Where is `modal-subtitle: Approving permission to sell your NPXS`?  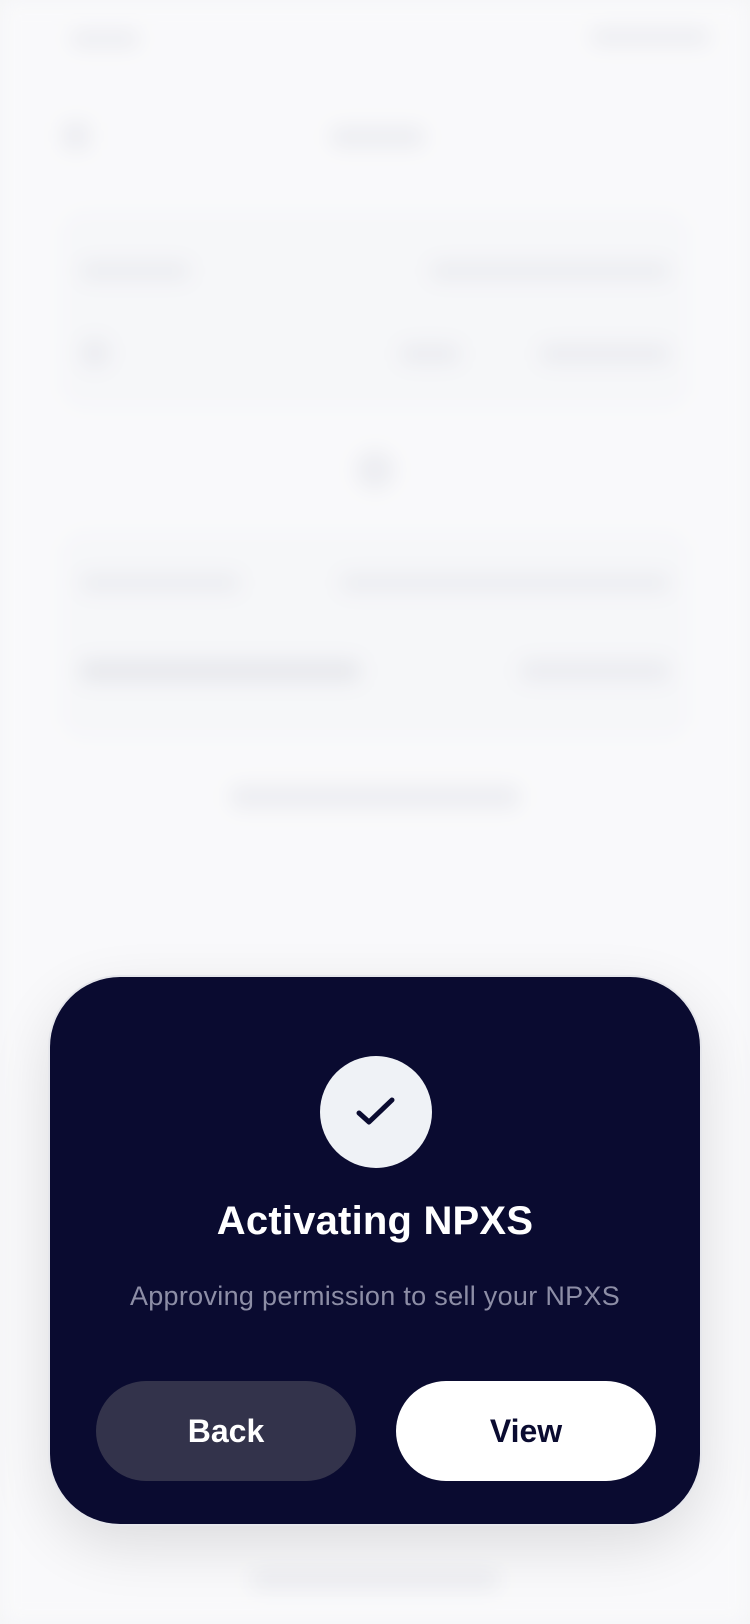 modal-subtitle: Approving permission to sell your NPXS is located at coordinates (375, 1296).